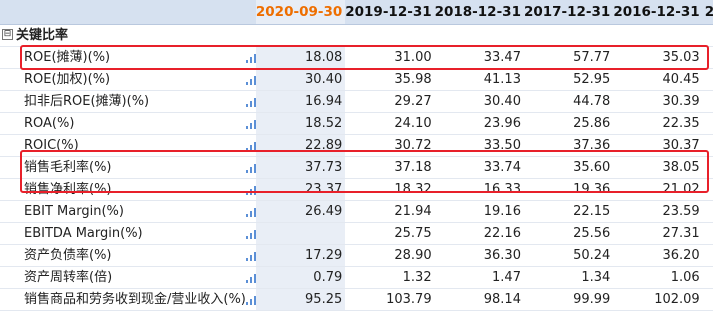 Image resolution: width=713 pixels, height=311 pixels. What do you see at coordinates (390, 79) in the screenshot?
I see `value-cell-2019-12-31: 35.98` at bounding box center [390, 79].